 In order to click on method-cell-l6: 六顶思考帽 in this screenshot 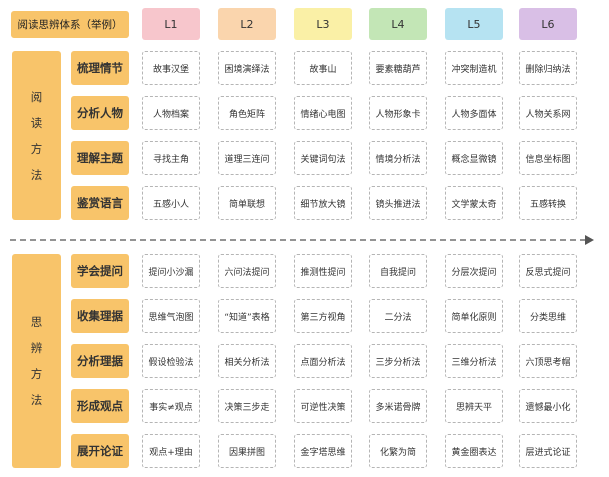, I will do `click(548, 361)`.